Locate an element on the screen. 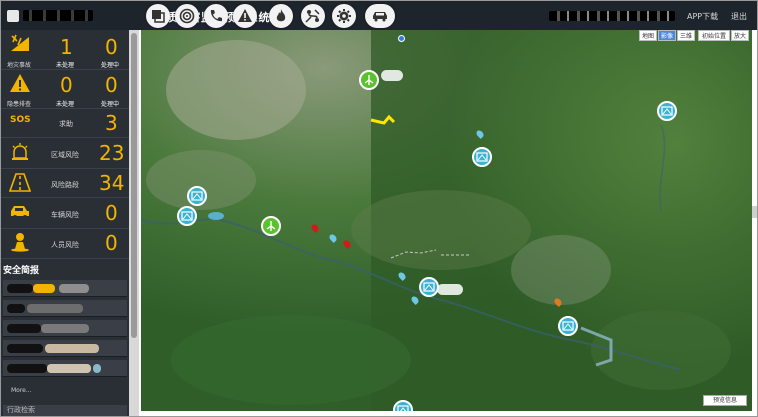 The width and height of the screenshot is (758, 417). target-button is located at coordinates (187, 16).